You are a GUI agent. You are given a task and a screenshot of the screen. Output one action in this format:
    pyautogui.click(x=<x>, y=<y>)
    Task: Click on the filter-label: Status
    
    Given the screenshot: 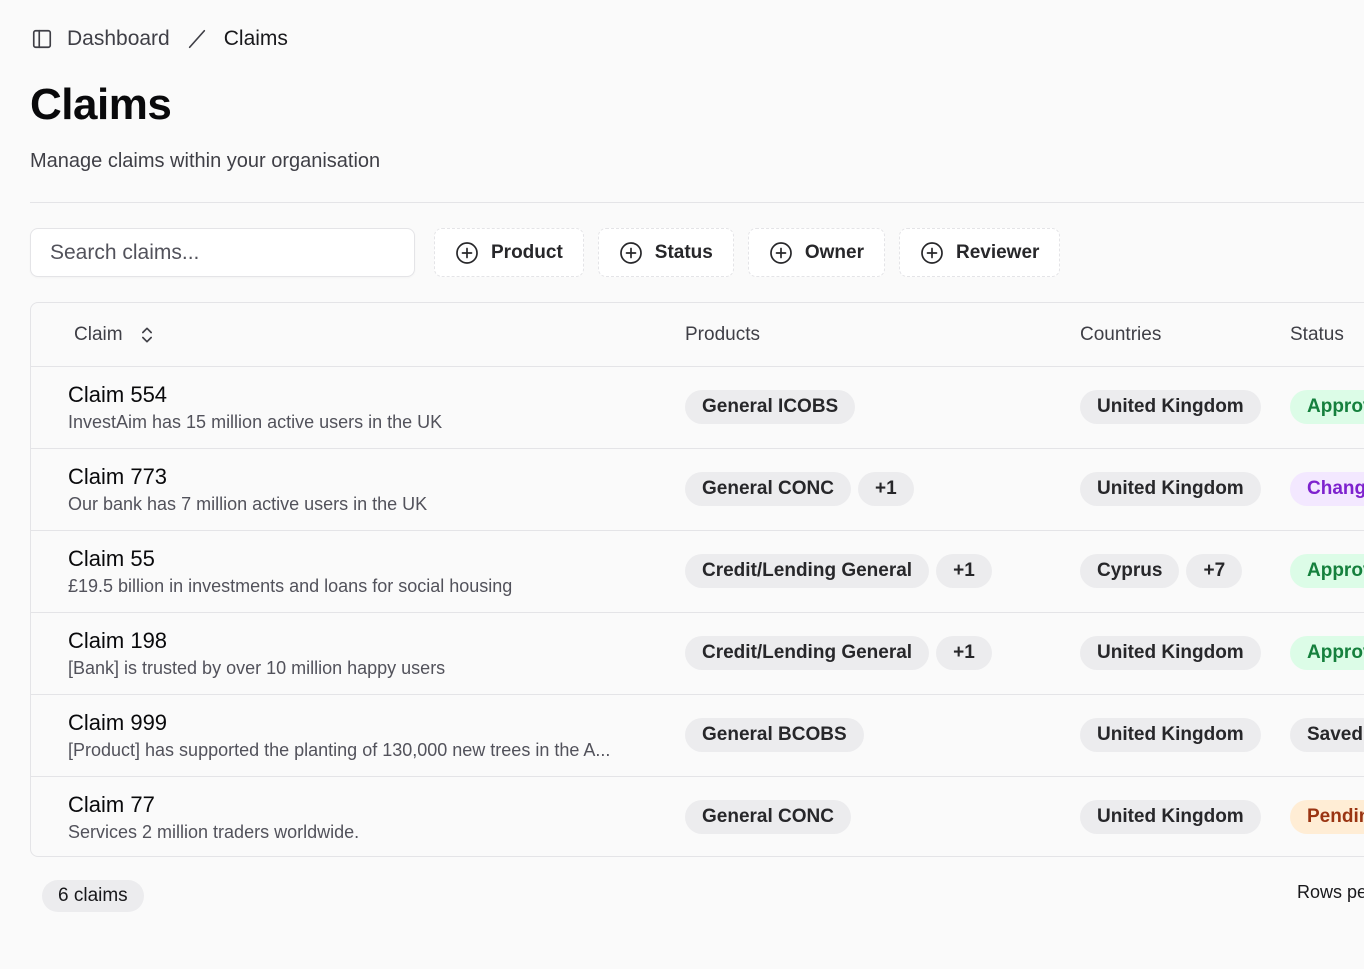 What is the action you would take?
    pyautogui.click(x=683, y=252)
    